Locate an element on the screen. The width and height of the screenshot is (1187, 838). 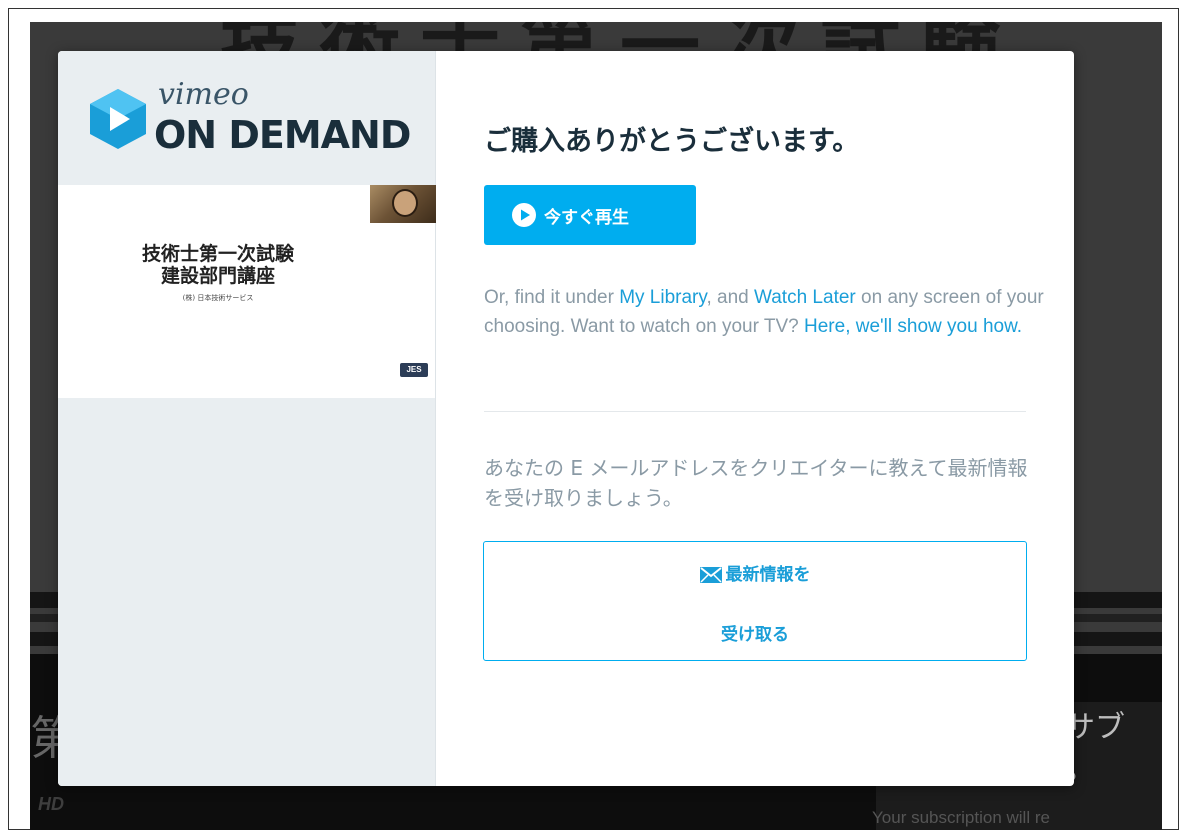
watch-later-link: Watch Later is located at coordinates (805, 297).